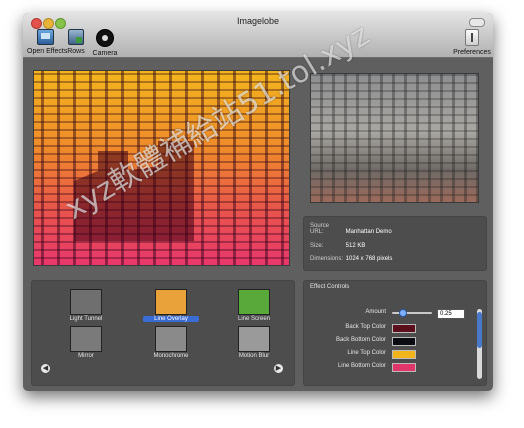 This screenshot has height=428, width=524. What do you see at coordinates (375, 312) in the screenshot?
I see `amount-label: Amount` at bounding box center [375, 312].